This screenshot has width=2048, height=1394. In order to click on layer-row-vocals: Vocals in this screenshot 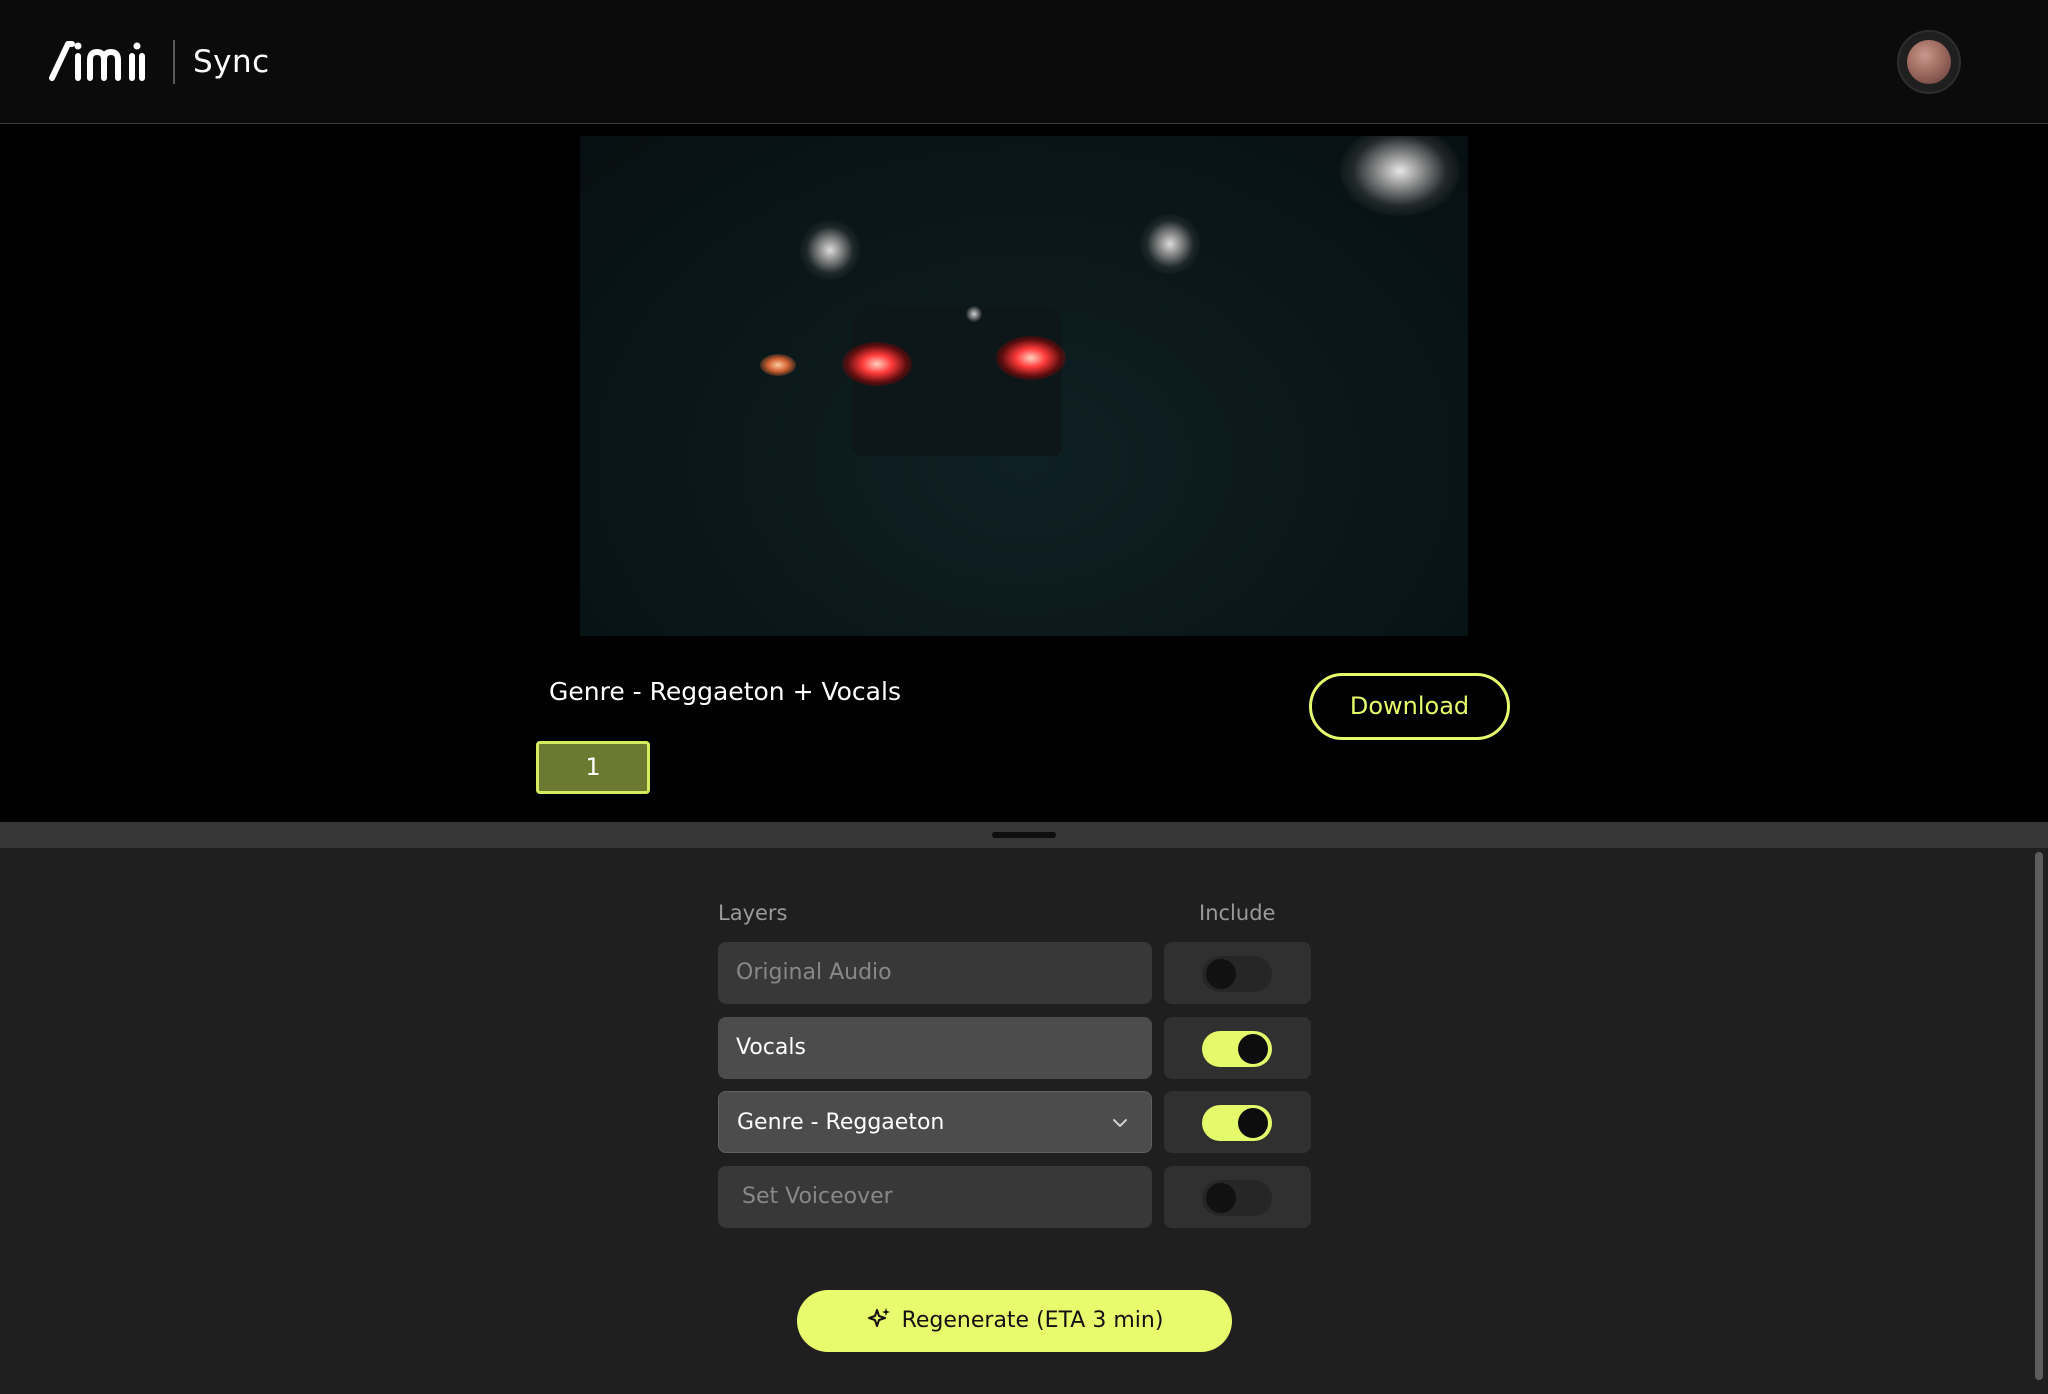, I will do `click(935, 1048)`.